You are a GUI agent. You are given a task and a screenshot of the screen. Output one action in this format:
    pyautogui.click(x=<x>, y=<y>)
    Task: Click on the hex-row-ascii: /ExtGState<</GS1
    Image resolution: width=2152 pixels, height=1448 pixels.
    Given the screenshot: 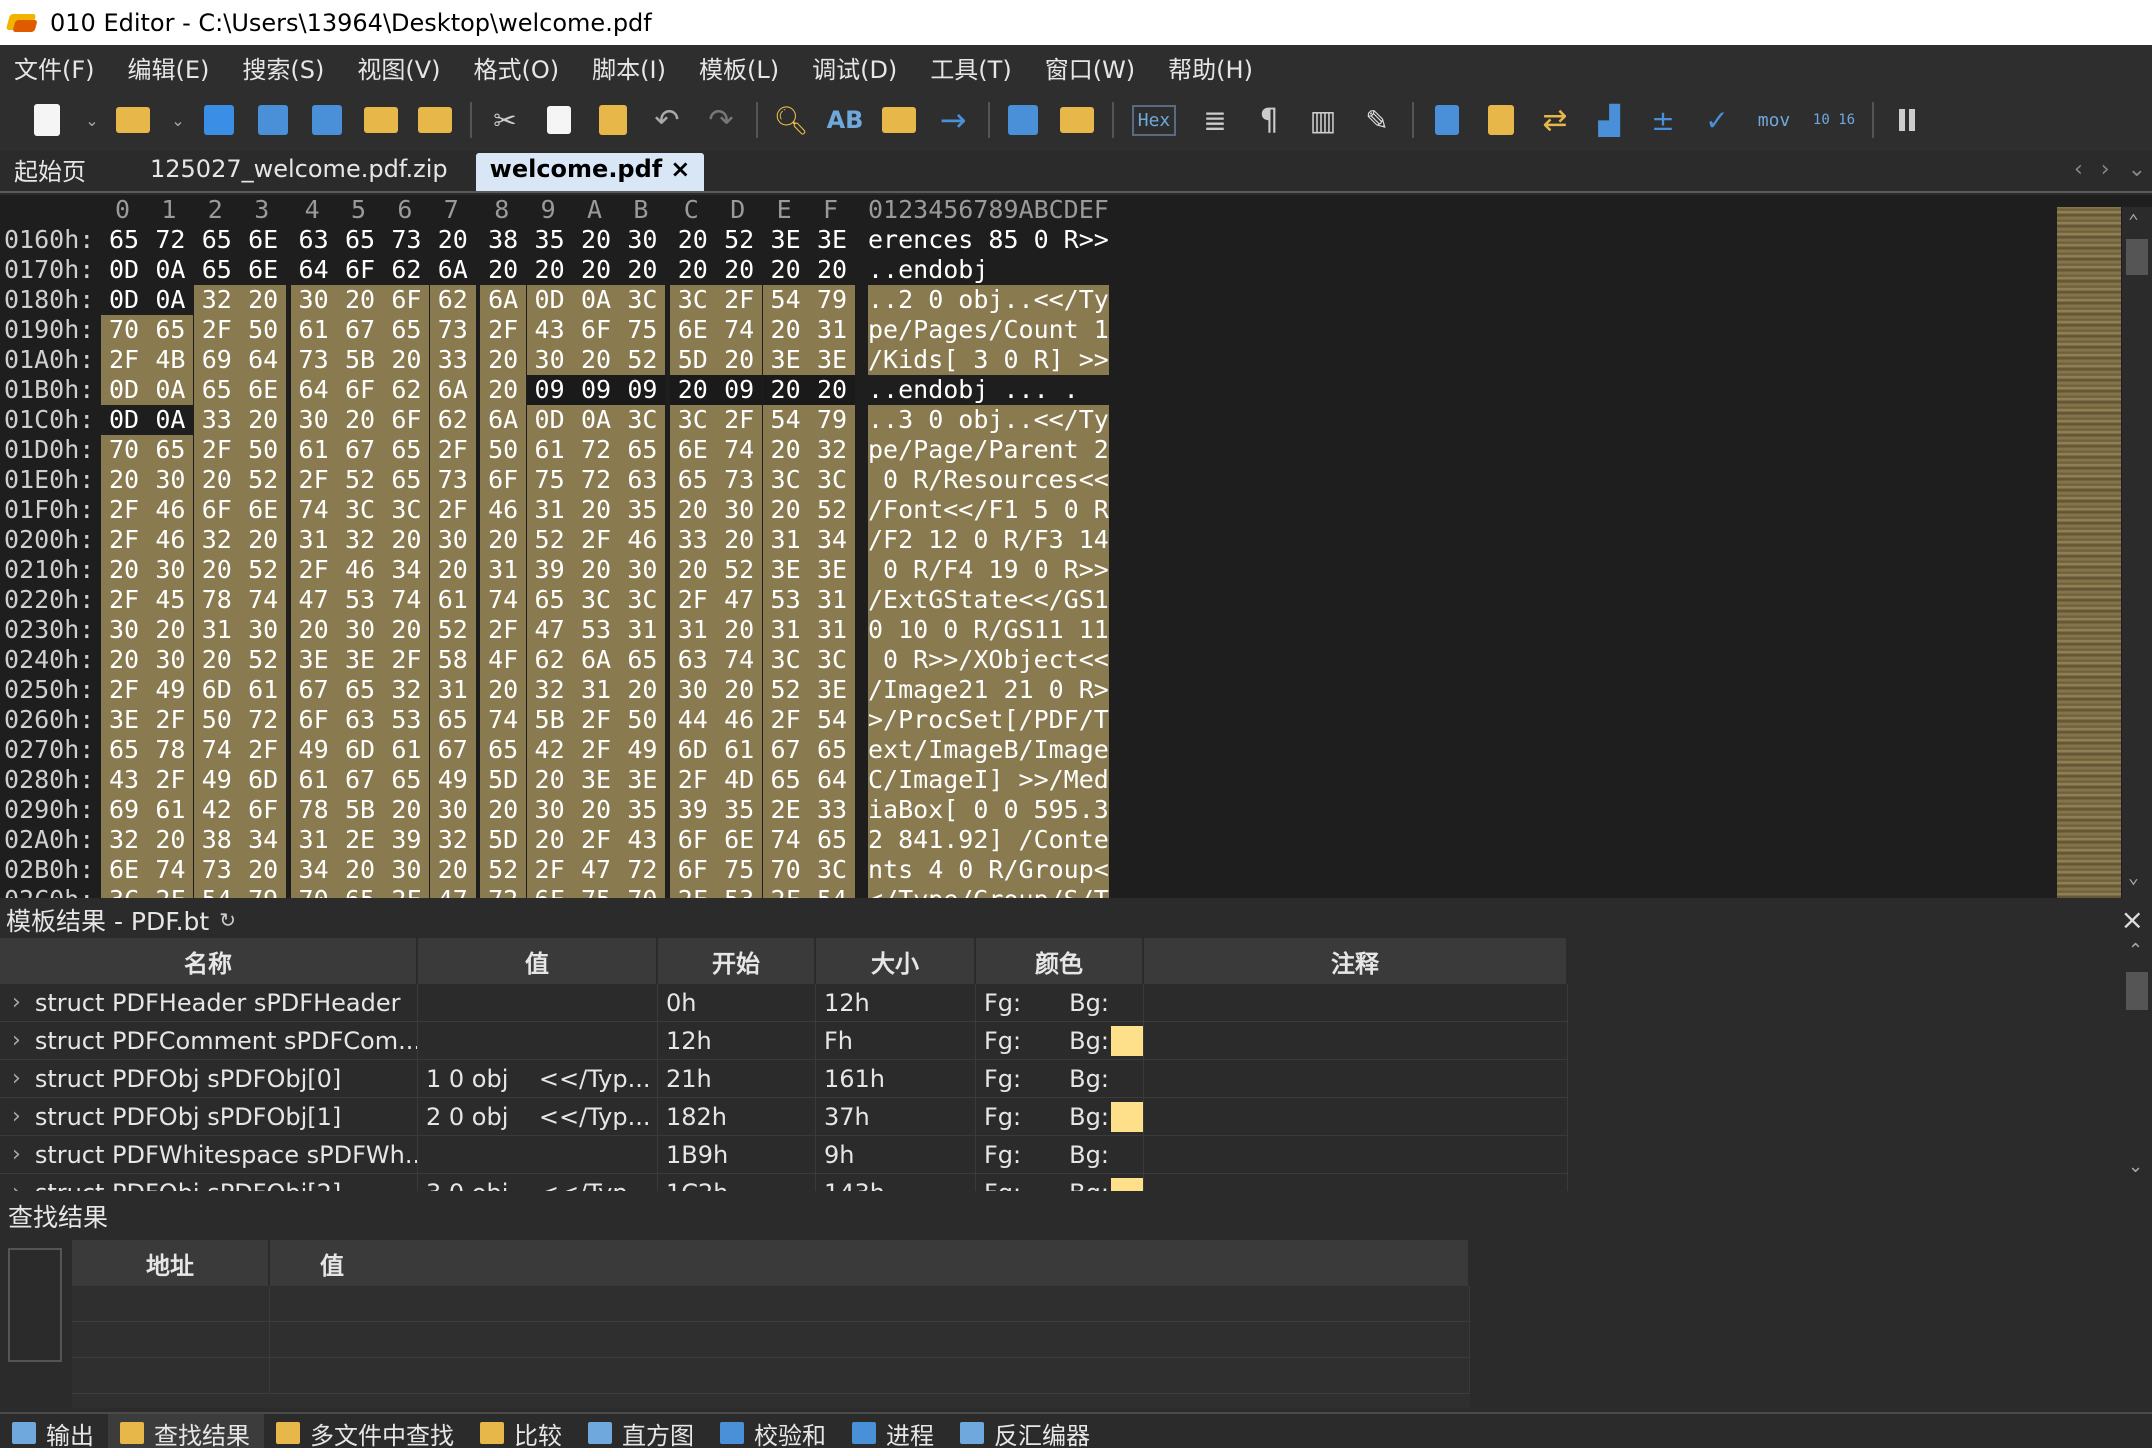 What is the action you would take?
    pyautogui.click(x=988, y=600)
    